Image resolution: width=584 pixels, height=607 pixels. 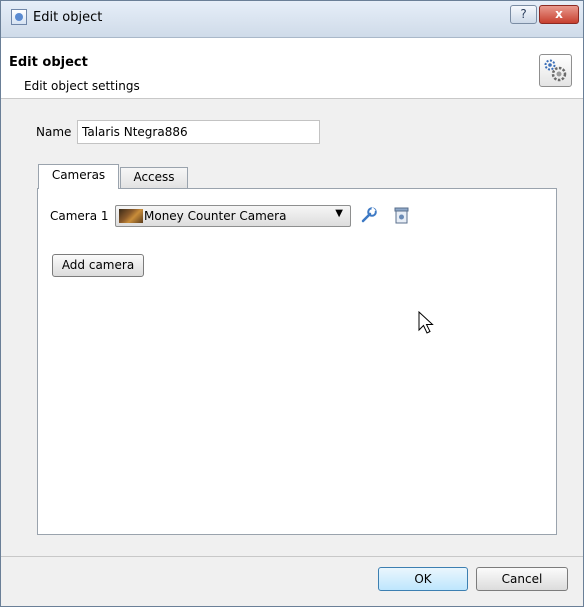 I want to click on help-button: ?, so click(x=523, y=14).